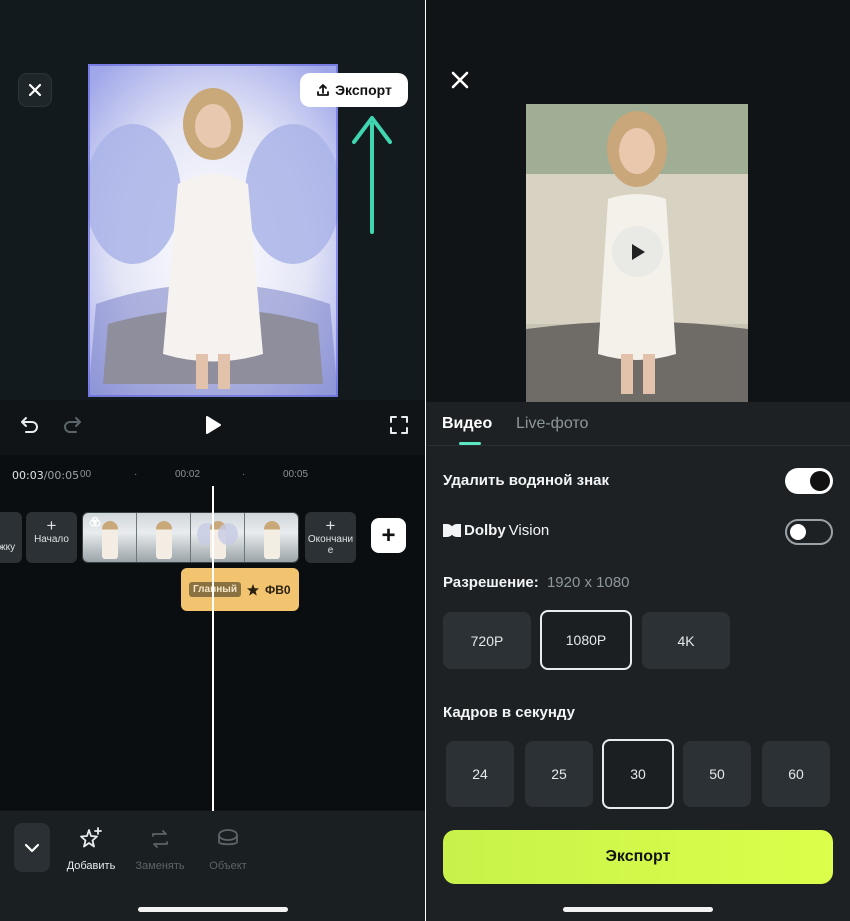 The image size is (850, 921). I want to click on sticker-track: Главный ФВ0, so click(240, 589).